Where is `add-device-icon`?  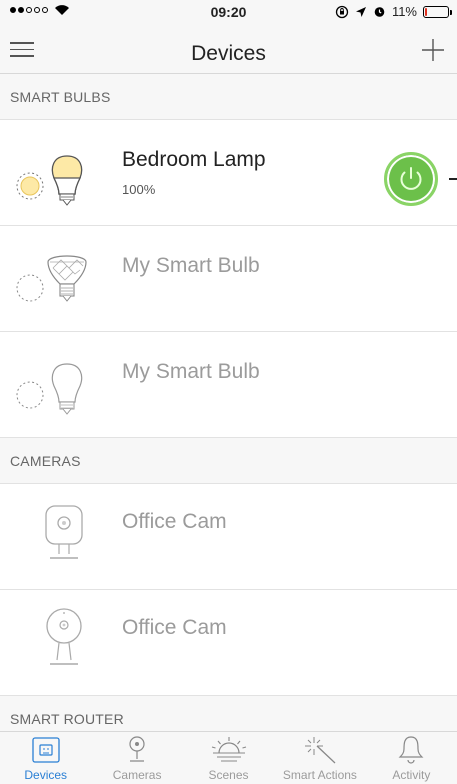 add-device-icon is located at coordinates (433, 50).